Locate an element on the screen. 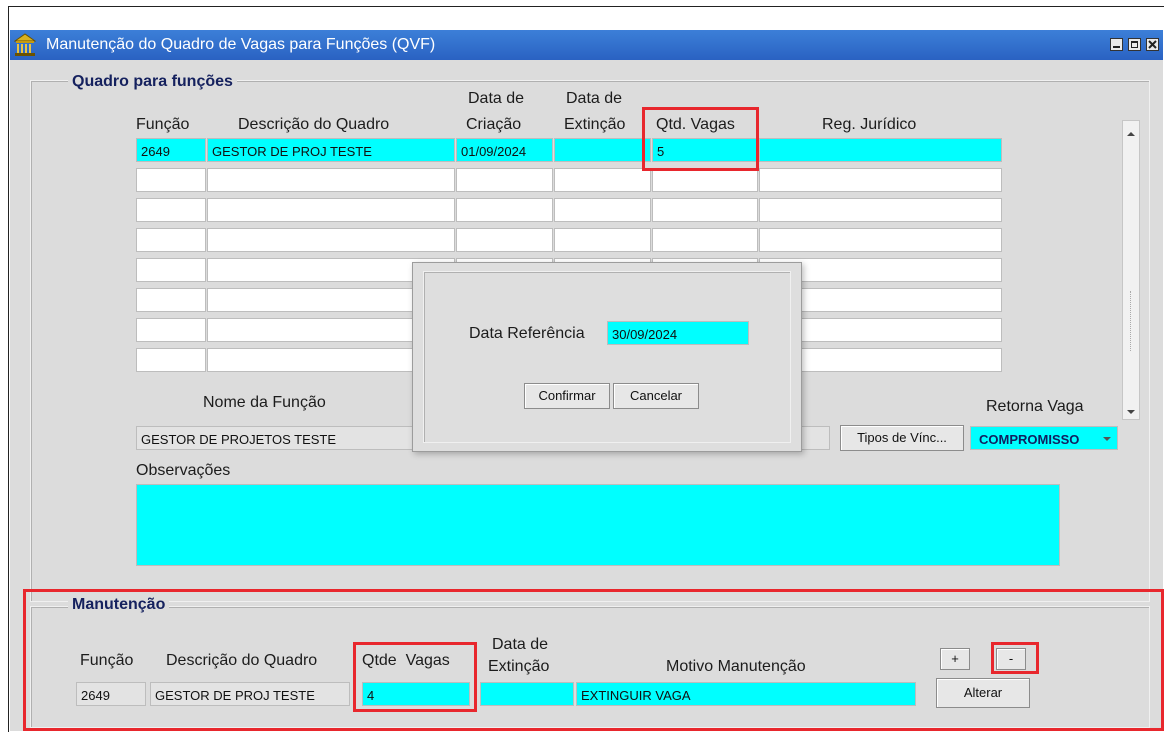  nome-funcao-label: Nome da Função is located at coordinates (264, 402).